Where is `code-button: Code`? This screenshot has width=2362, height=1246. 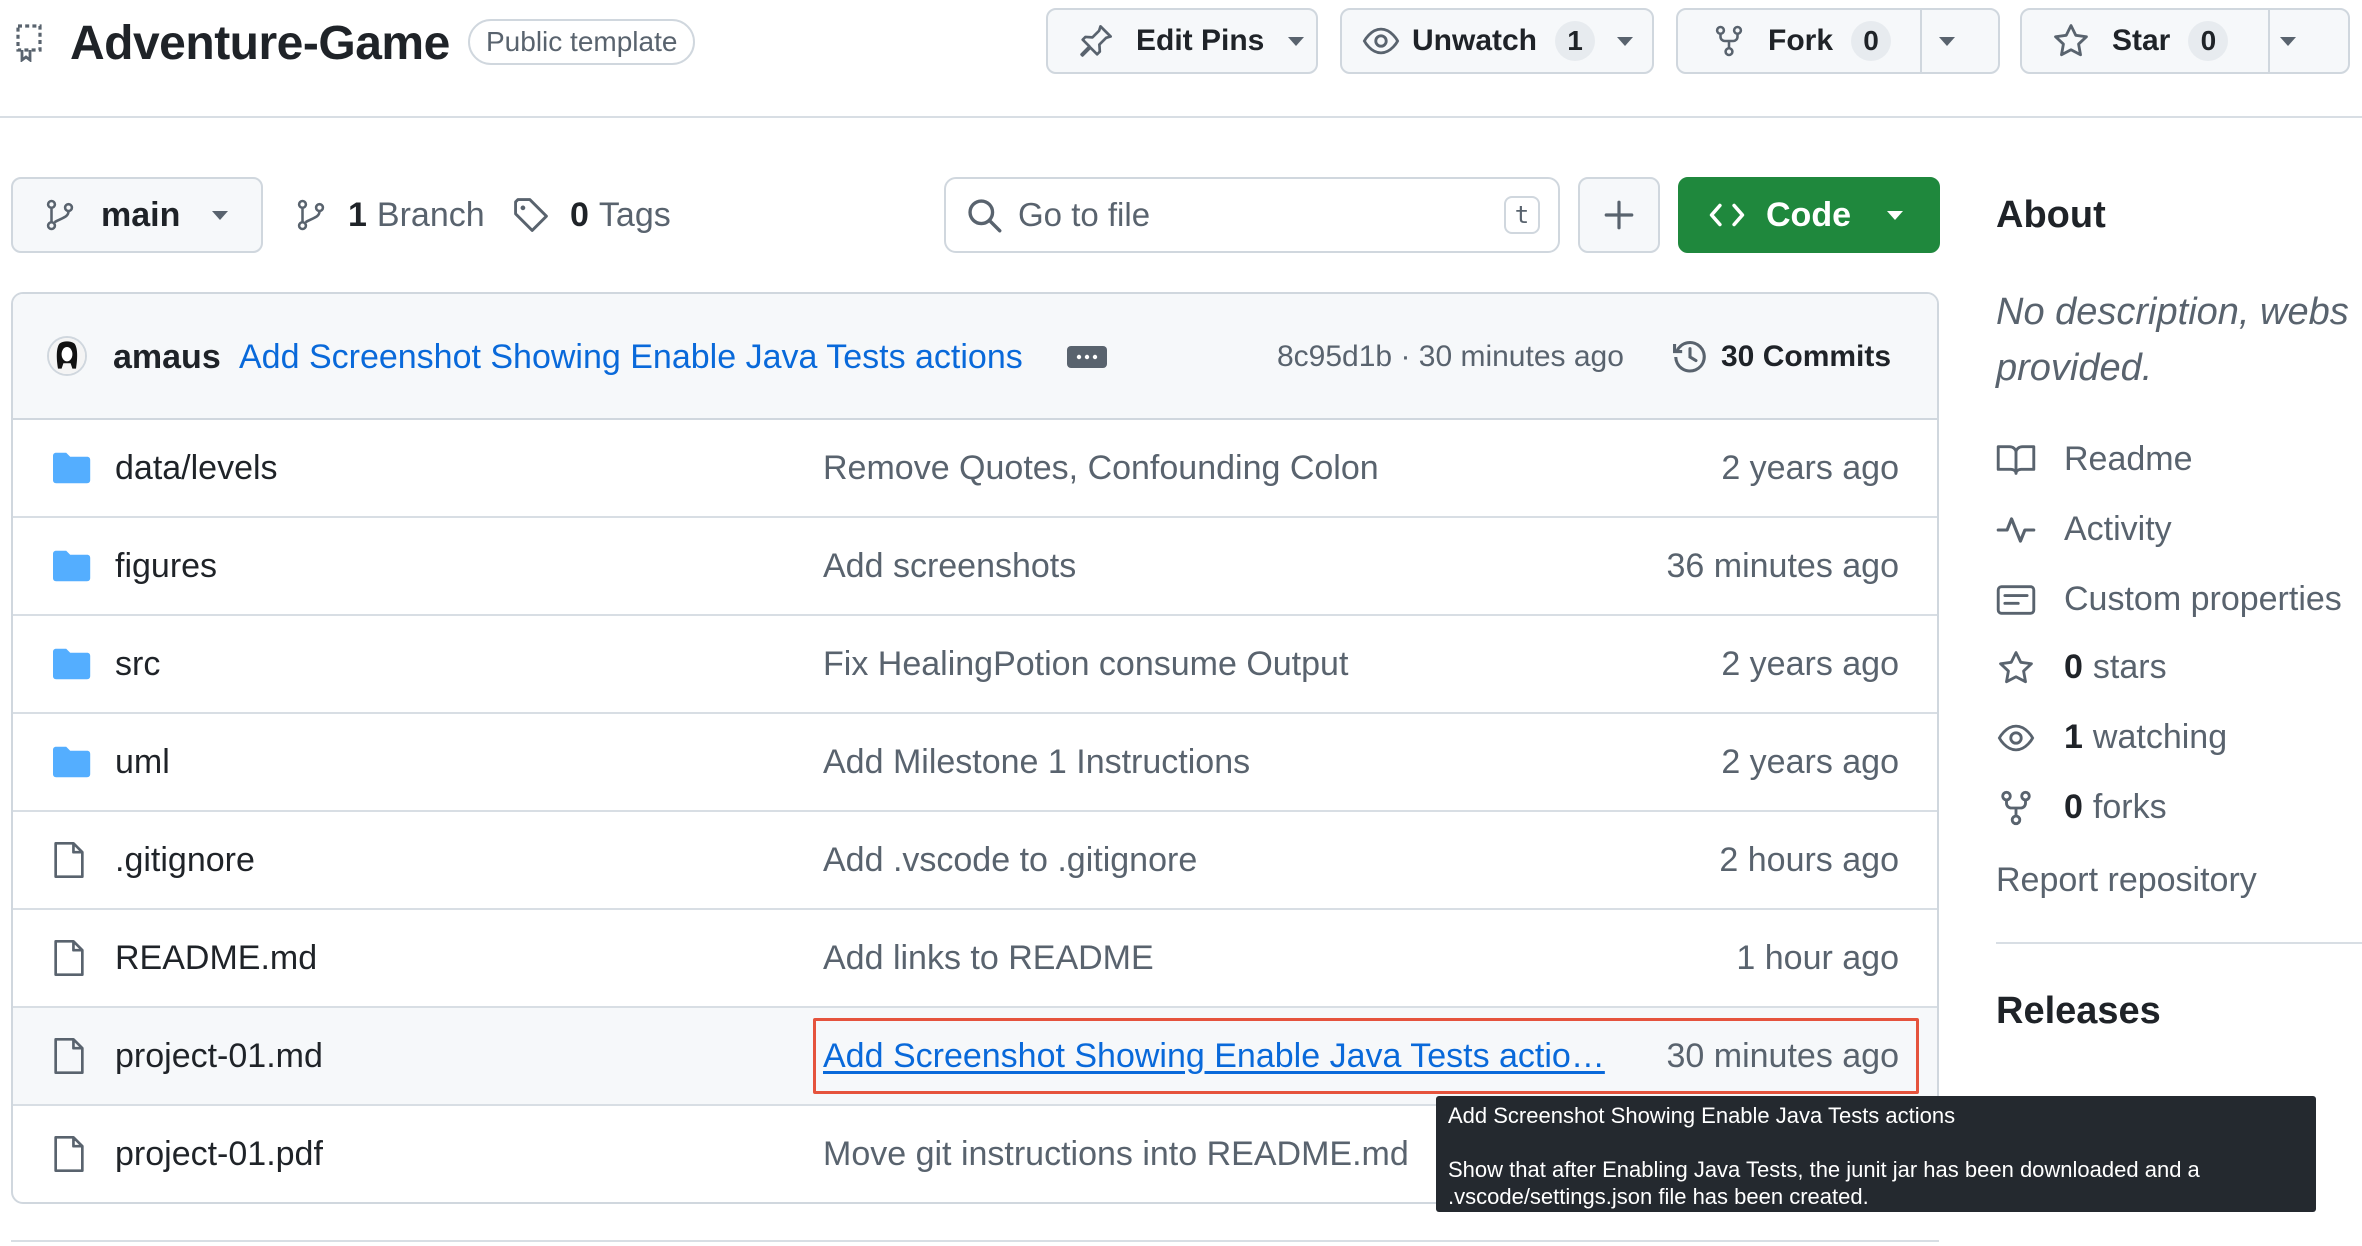
code-button: Code is located at coordinates (1809, 215).